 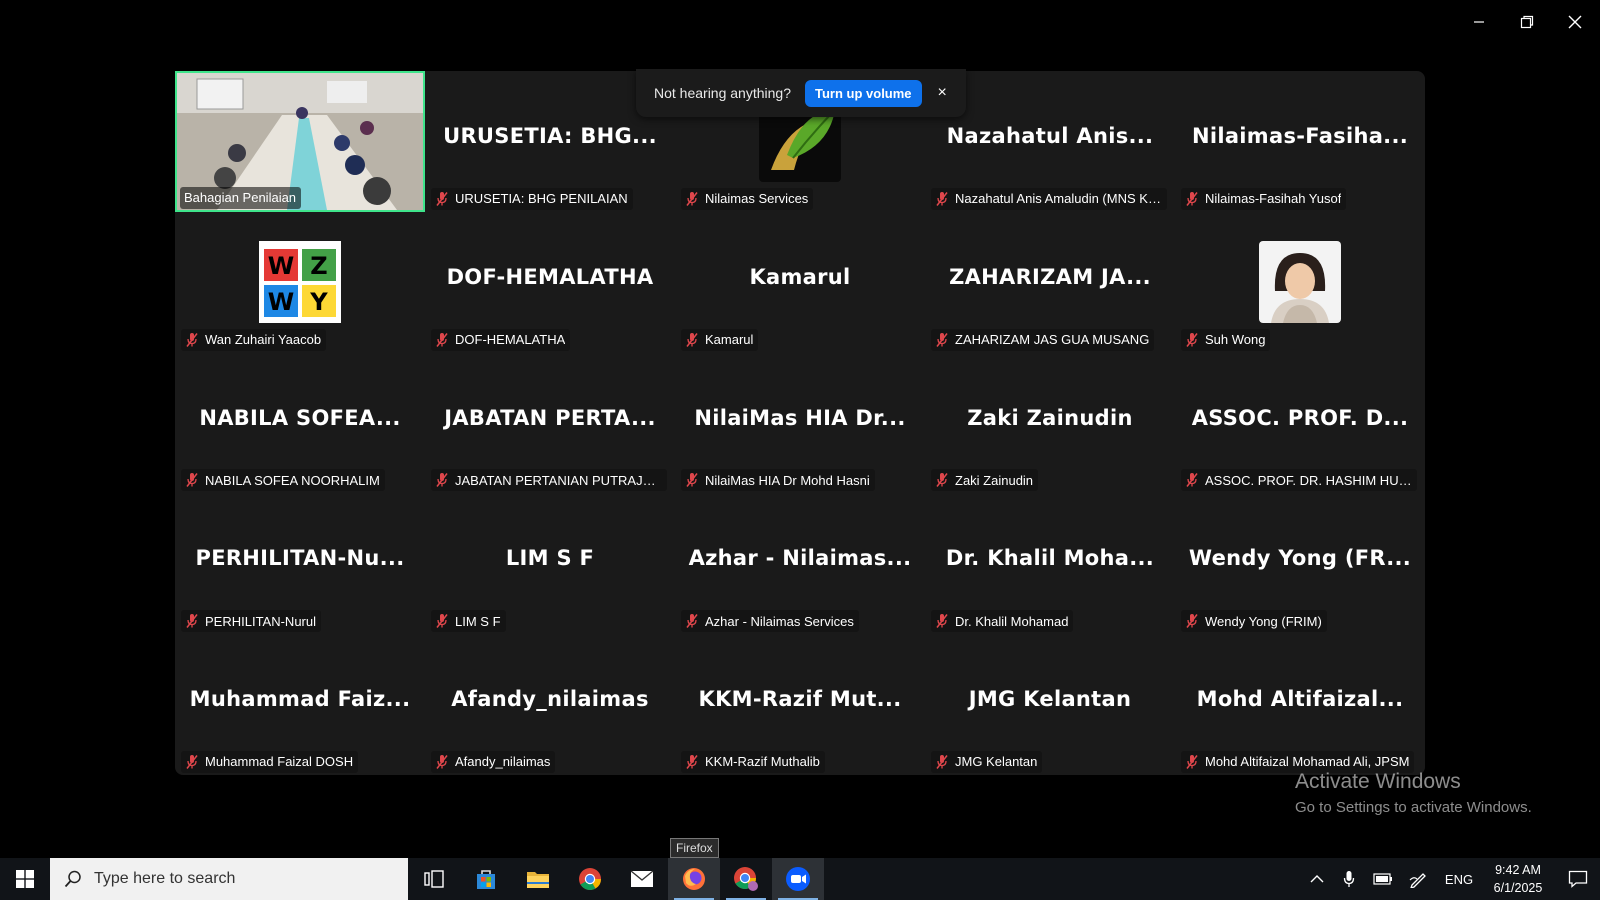 I want to click on minimize-button, so click(x=1479, y=22).